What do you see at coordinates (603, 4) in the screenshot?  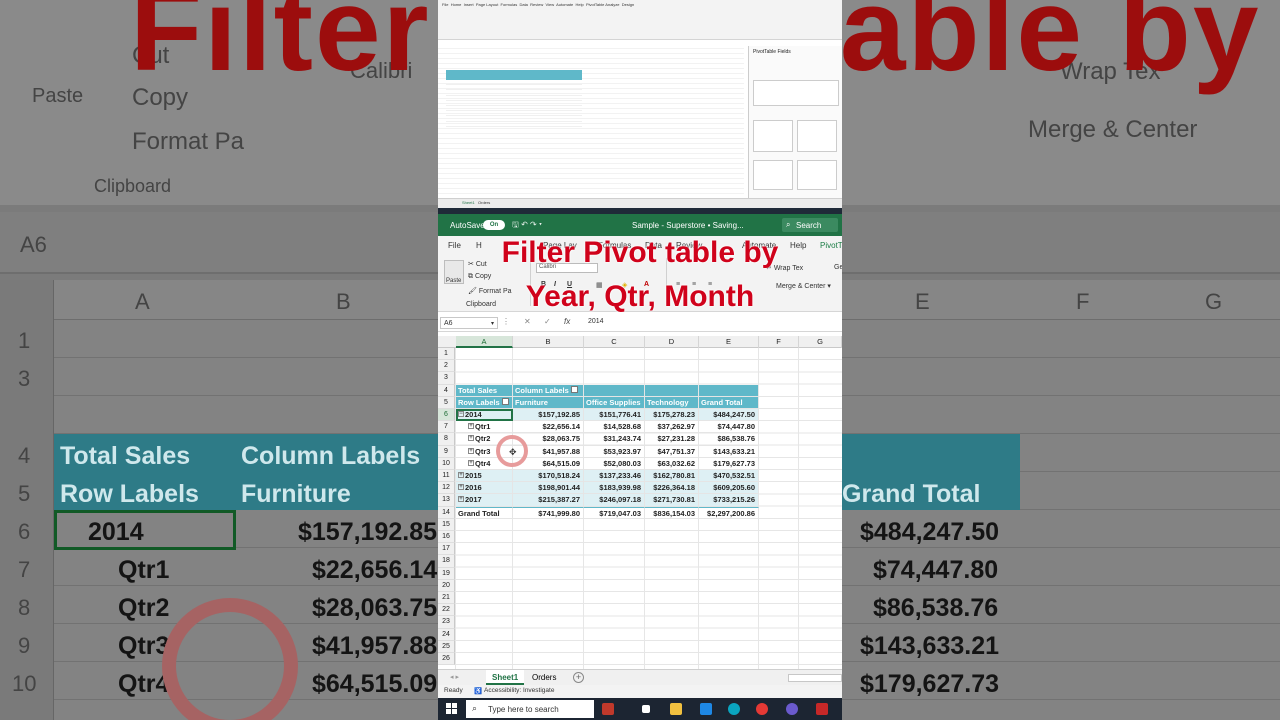 I see `preview-tab: PivotTable Analyze` at bounding box center [603, 4].